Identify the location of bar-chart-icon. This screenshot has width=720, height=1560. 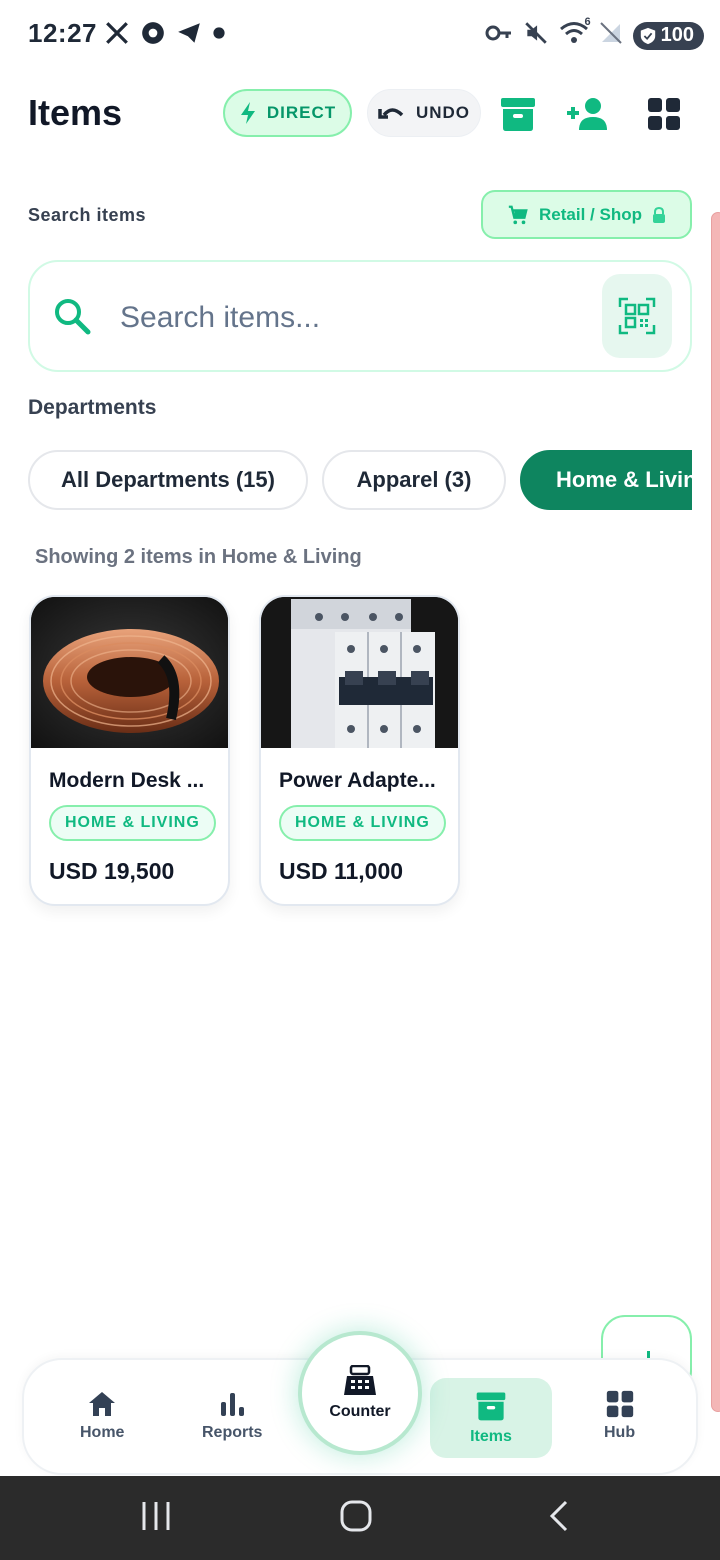
(233, 1404).